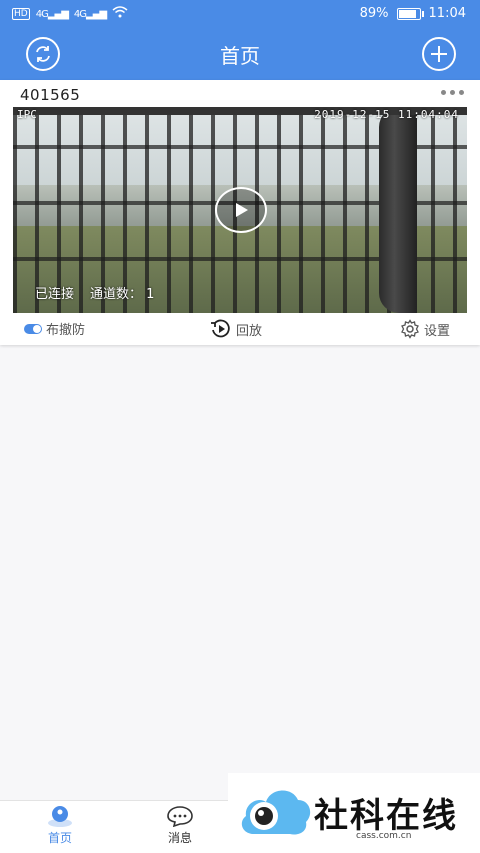 The image size is (480, 853). What do you see at coordinates (66, 330) in the screenshot?
I see `arm-label: 布撤防` at bounding box center [66, 330].